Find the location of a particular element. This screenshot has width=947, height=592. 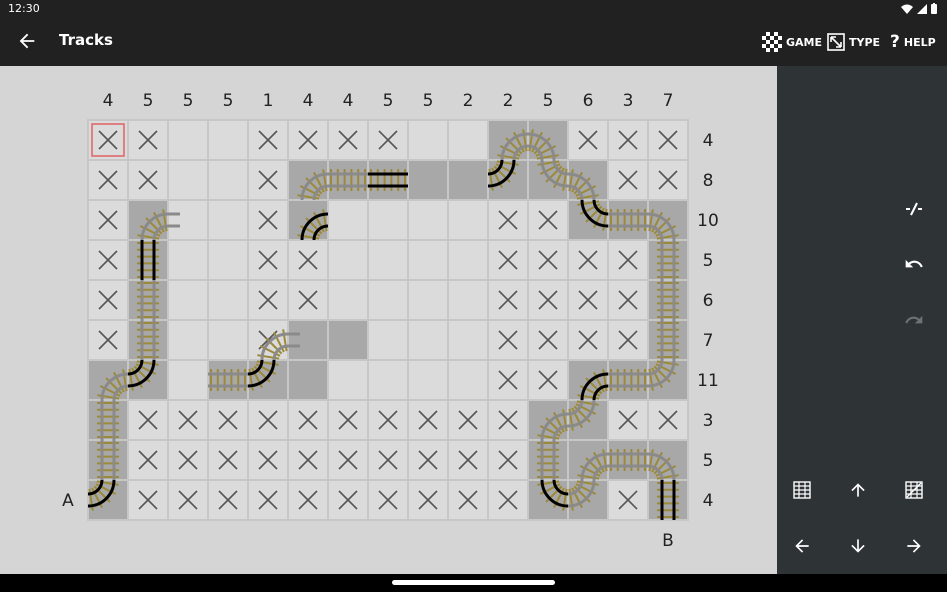

help-button: ? HELP is located at coordinates (913, 42).